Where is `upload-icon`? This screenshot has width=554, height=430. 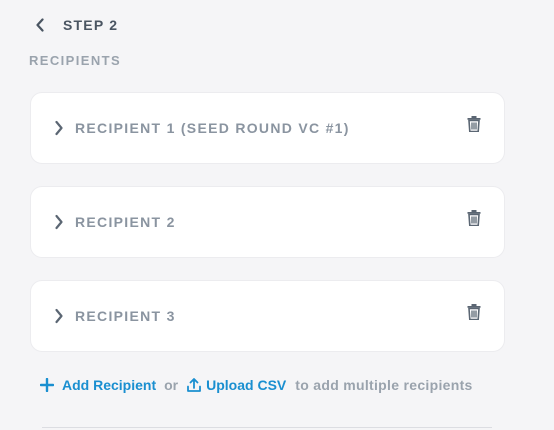
upload-icon is located at coordinates (194, 385).